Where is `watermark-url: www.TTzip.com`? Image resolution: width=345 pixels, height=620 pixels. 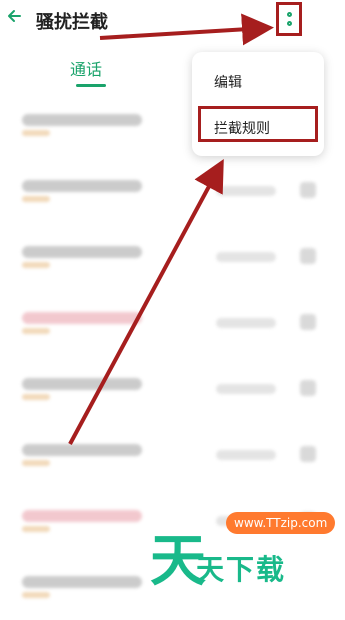 watermark-url: www.TTzip.com is located at coordinates (281, 523).